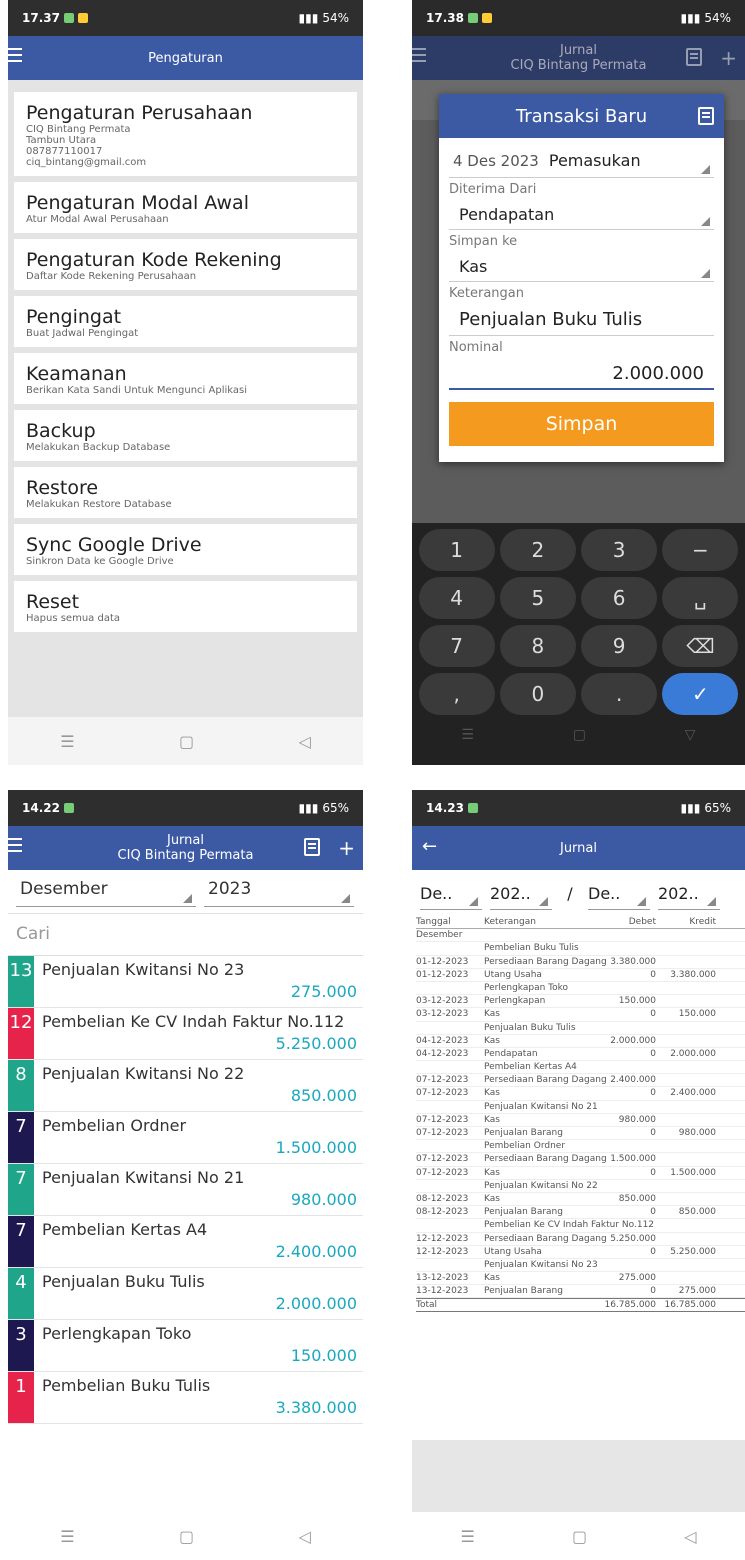 This screenshot has height=1560, width=745. I want to click on journal-row: 4 Penjualan Buku Tulis 2.000.000, so click(185, 1294).